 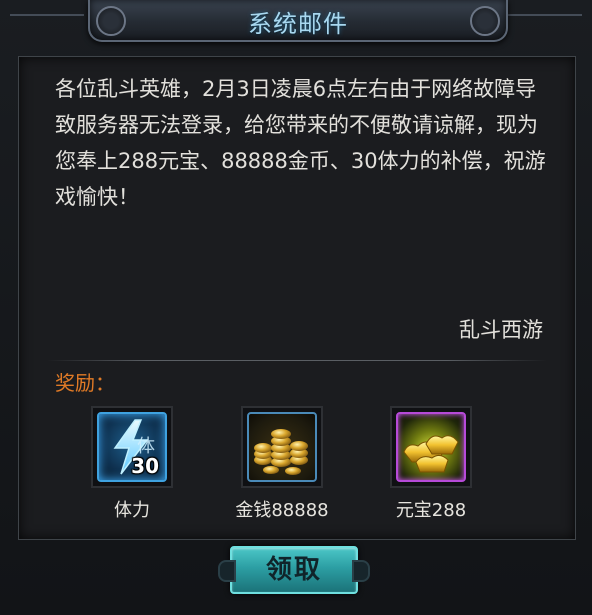 I want to click on dialog-title: 系统邮件, so click(x=298, y=24).